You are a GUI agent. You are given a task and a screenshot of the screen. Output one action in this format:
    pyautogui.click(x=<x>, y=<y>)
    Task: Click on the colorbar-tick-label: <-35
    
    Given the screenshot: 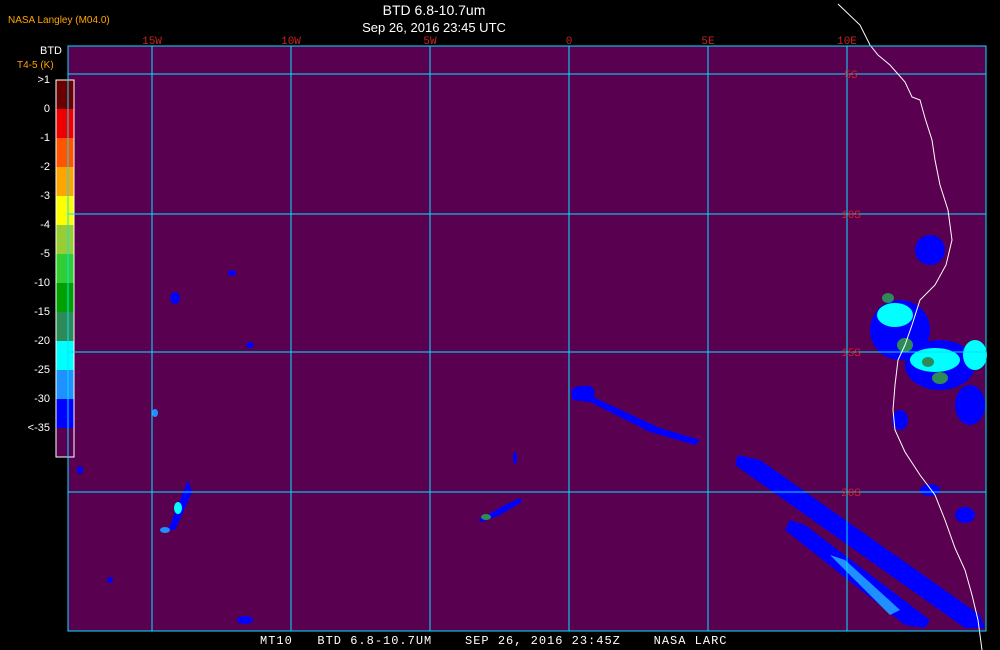 What is the action you would take?
    pyautogui.click(x=38, y=428)
    